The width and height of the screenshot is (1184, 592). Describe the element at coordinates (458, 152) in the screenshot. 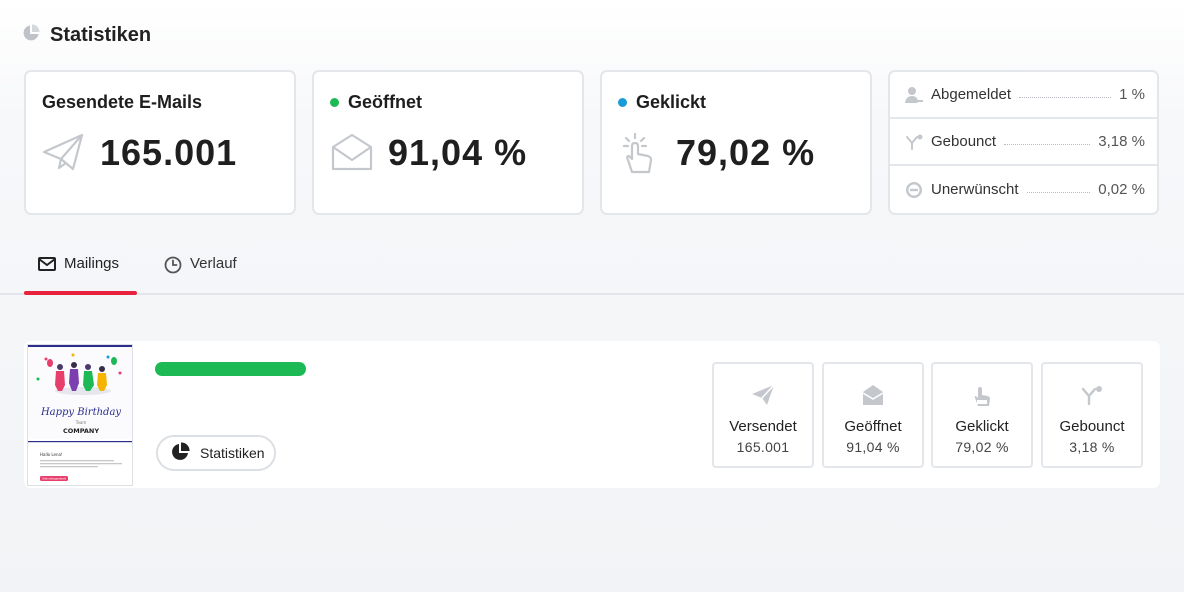

I see `opened-value: 91,04 %` at that location.